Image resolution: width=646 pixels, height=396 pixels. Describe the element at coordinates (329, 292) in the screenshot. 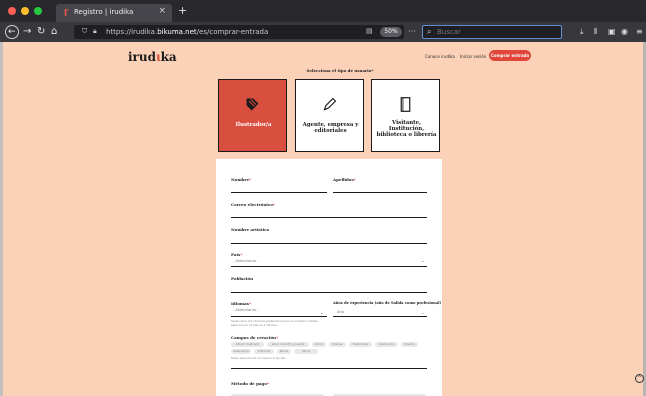

I see `population-input` at that location.